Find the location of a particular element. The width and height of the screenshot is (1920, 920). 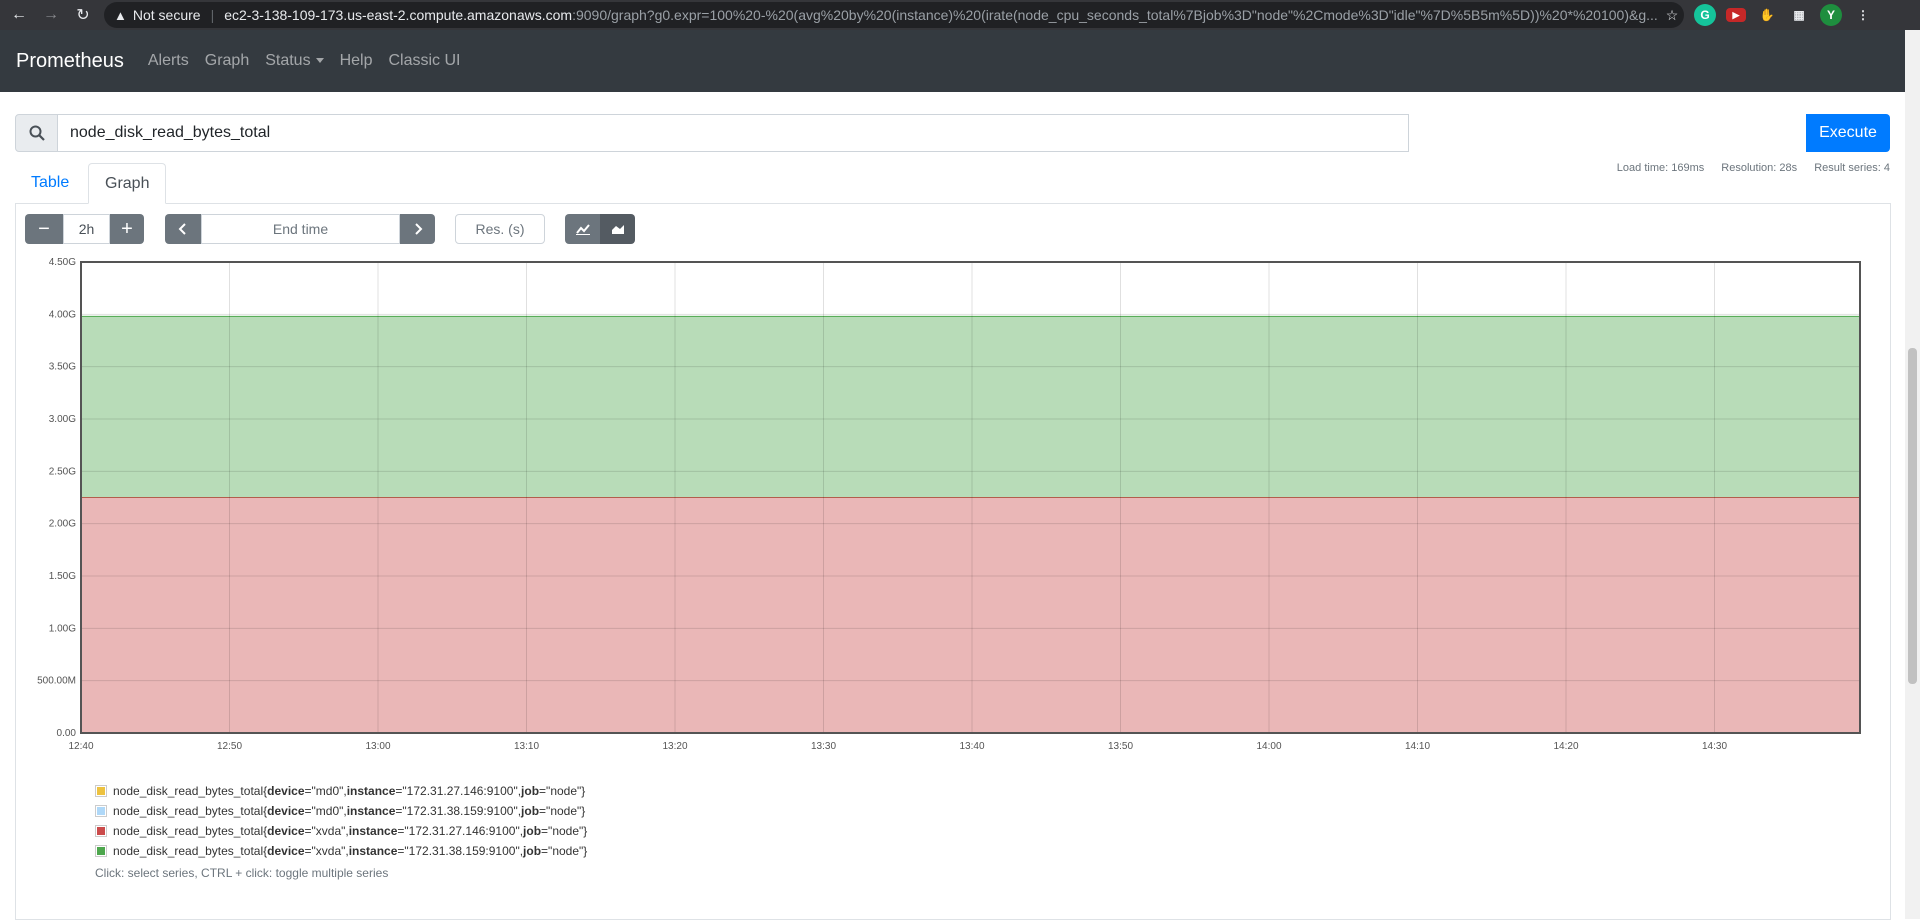

page-scrollbar is located at coordinates (1912, 474).